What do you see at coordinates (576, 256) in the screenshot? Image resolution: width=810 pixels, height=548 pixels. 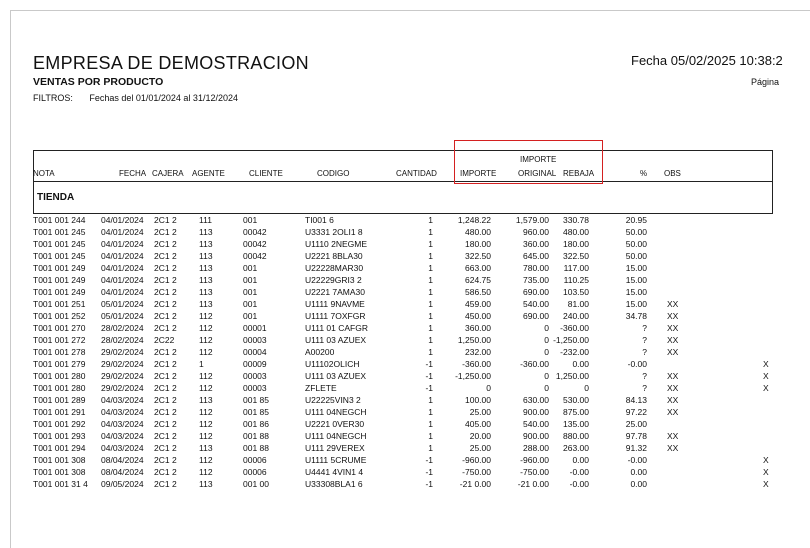 I see `cell-rebaja: 322.50` at bounding box center [576, 256].